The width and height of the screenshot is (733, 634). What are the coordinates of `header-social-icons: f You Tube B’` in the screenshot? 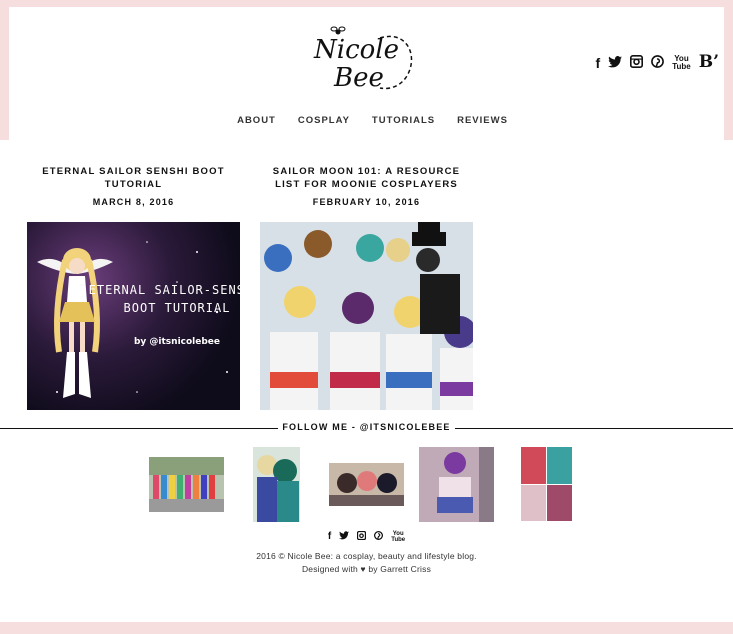 It's located at (657, 62).